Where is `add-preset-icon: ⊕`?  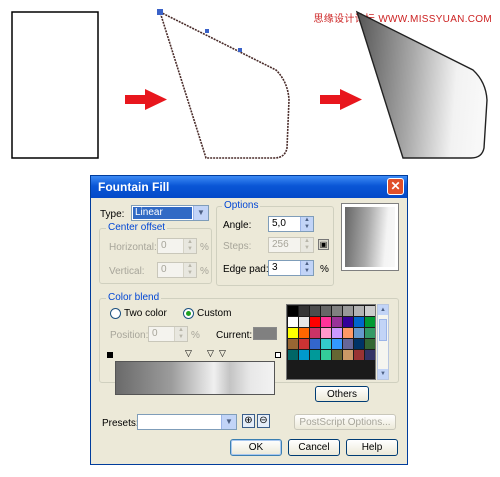
add-preset-icon: ⊕ is located at coordinates (248, 421).